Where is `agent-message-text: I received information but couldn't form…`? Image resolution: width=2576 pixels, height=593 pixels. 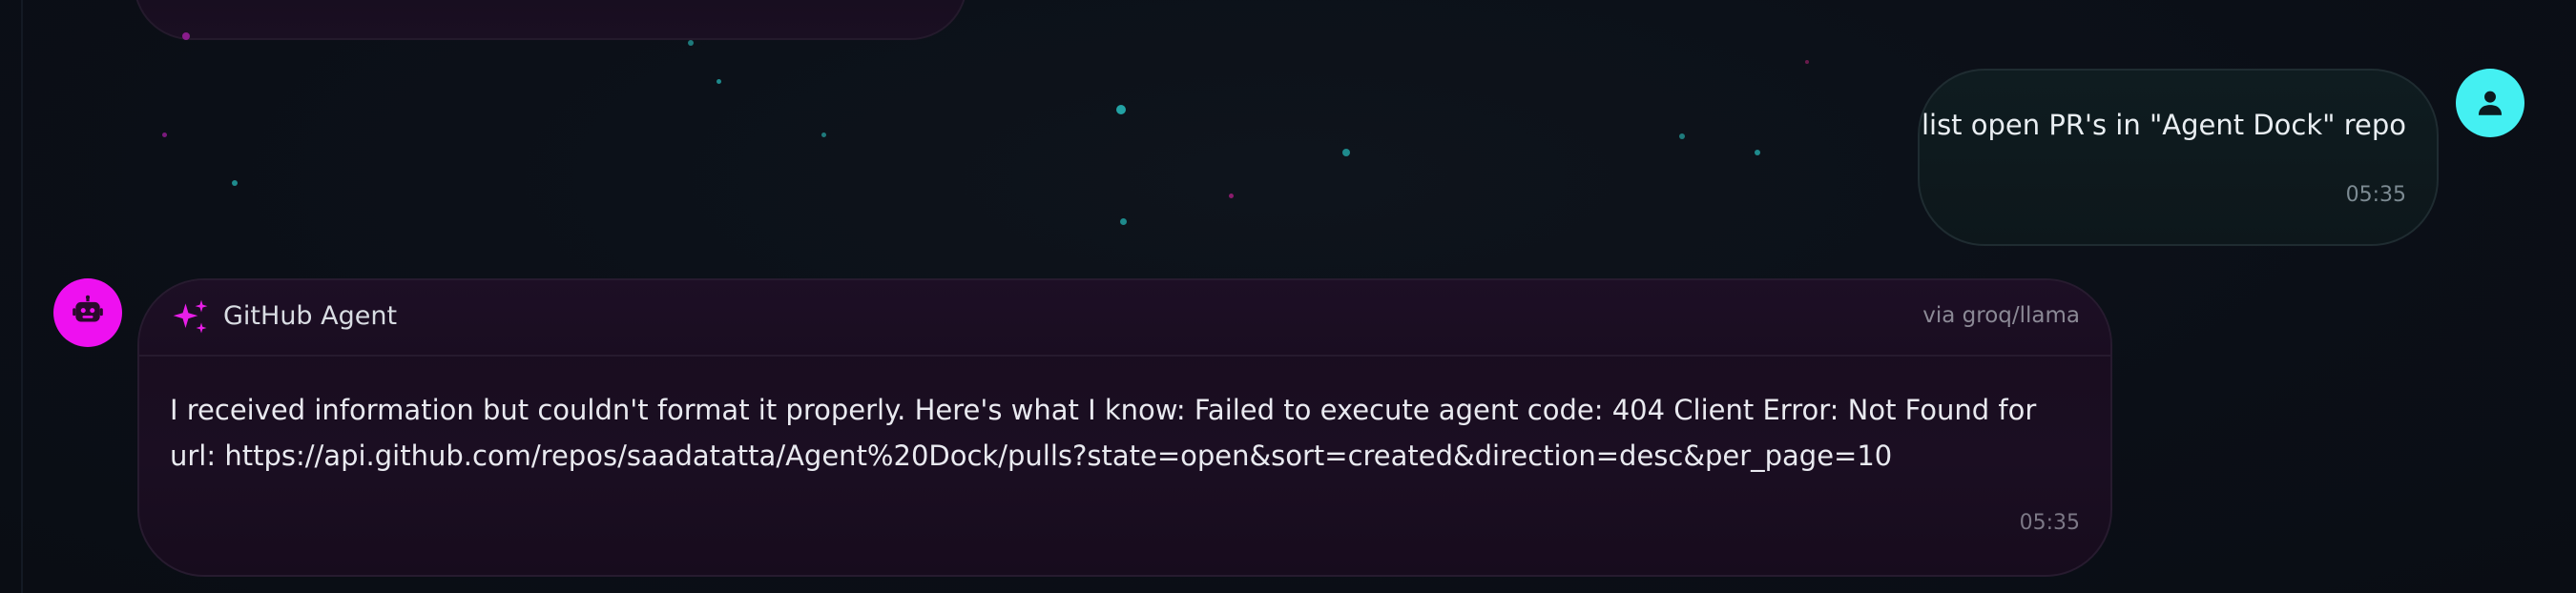 agent-message-text: I received information but couldn't form… is located at coordinates (1103, 433).